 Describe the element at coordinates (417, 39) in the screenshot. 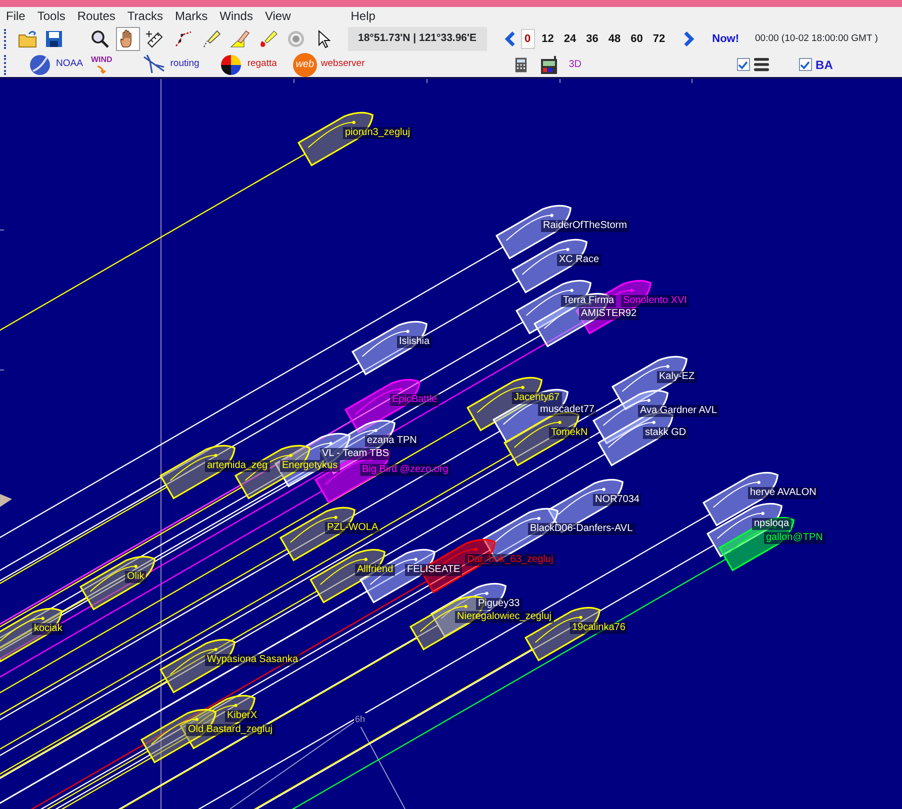

I see `coordinates-display: 18°51.73'N | 121°33.96'E` at that location.